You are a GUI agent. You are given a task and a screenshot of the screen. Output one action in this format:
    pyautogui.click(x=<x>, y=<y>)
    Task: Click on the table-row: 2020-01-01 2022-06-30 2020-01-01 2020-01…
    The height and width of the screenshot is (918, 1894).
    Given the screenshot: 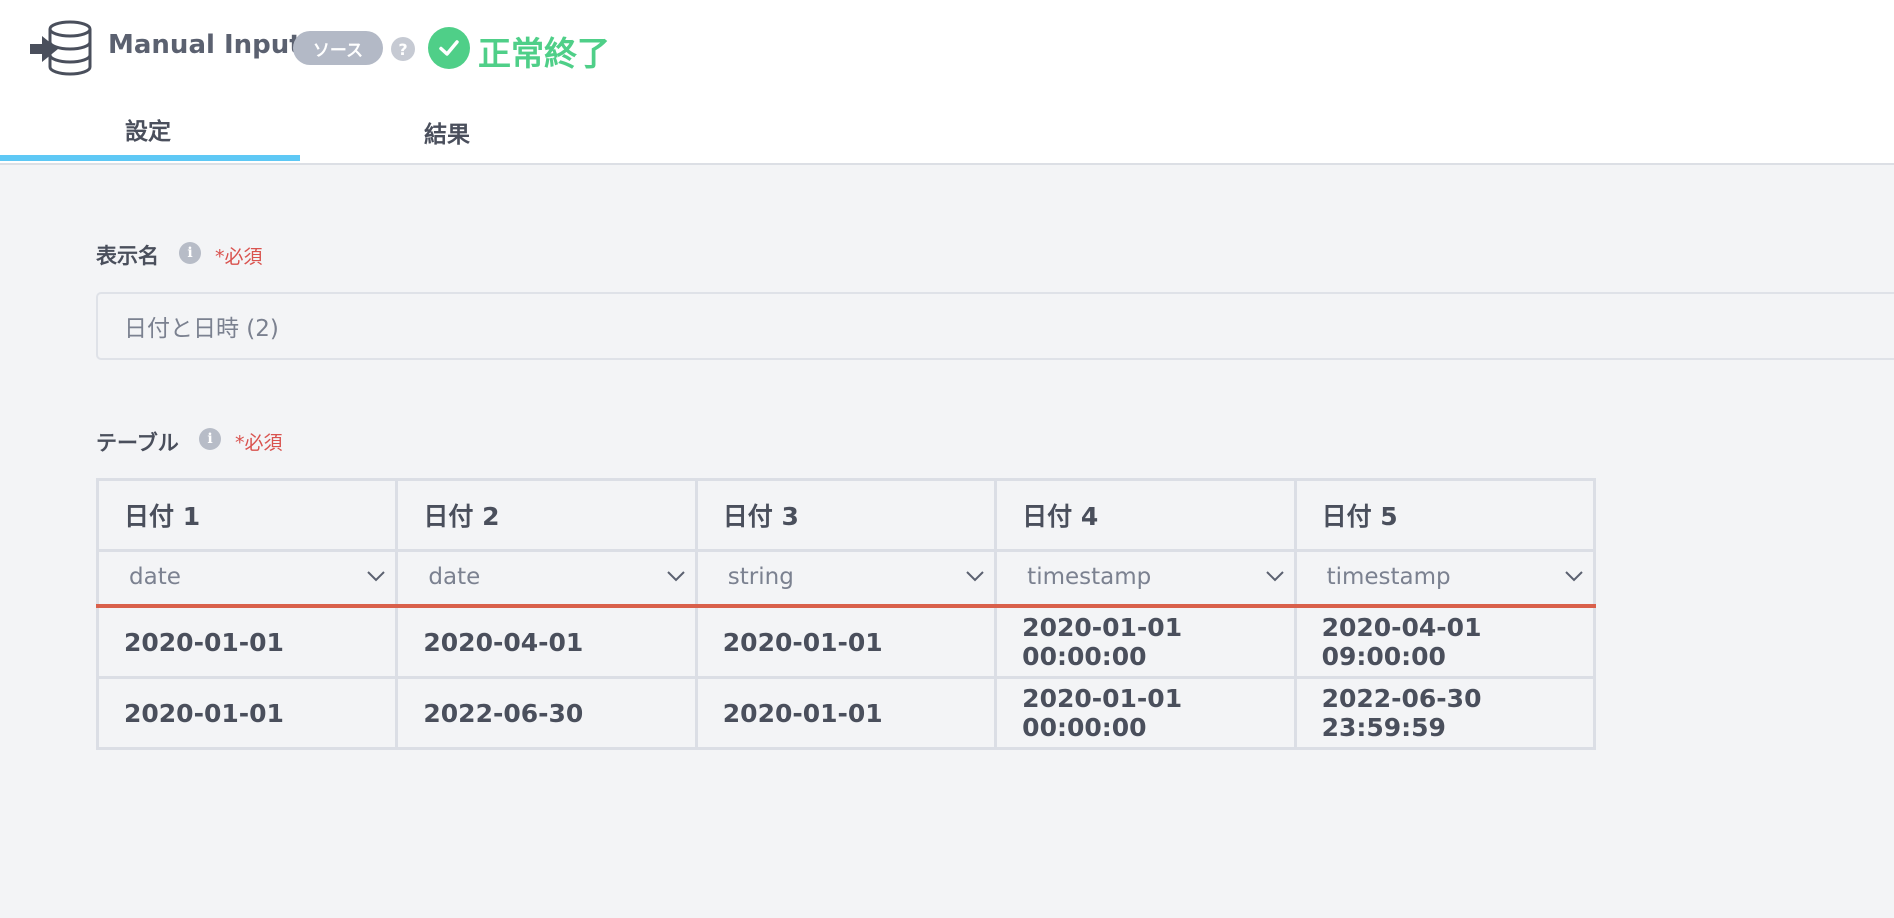 What is the action you would take?
    pyautogui.click(x=846, y=713)
    